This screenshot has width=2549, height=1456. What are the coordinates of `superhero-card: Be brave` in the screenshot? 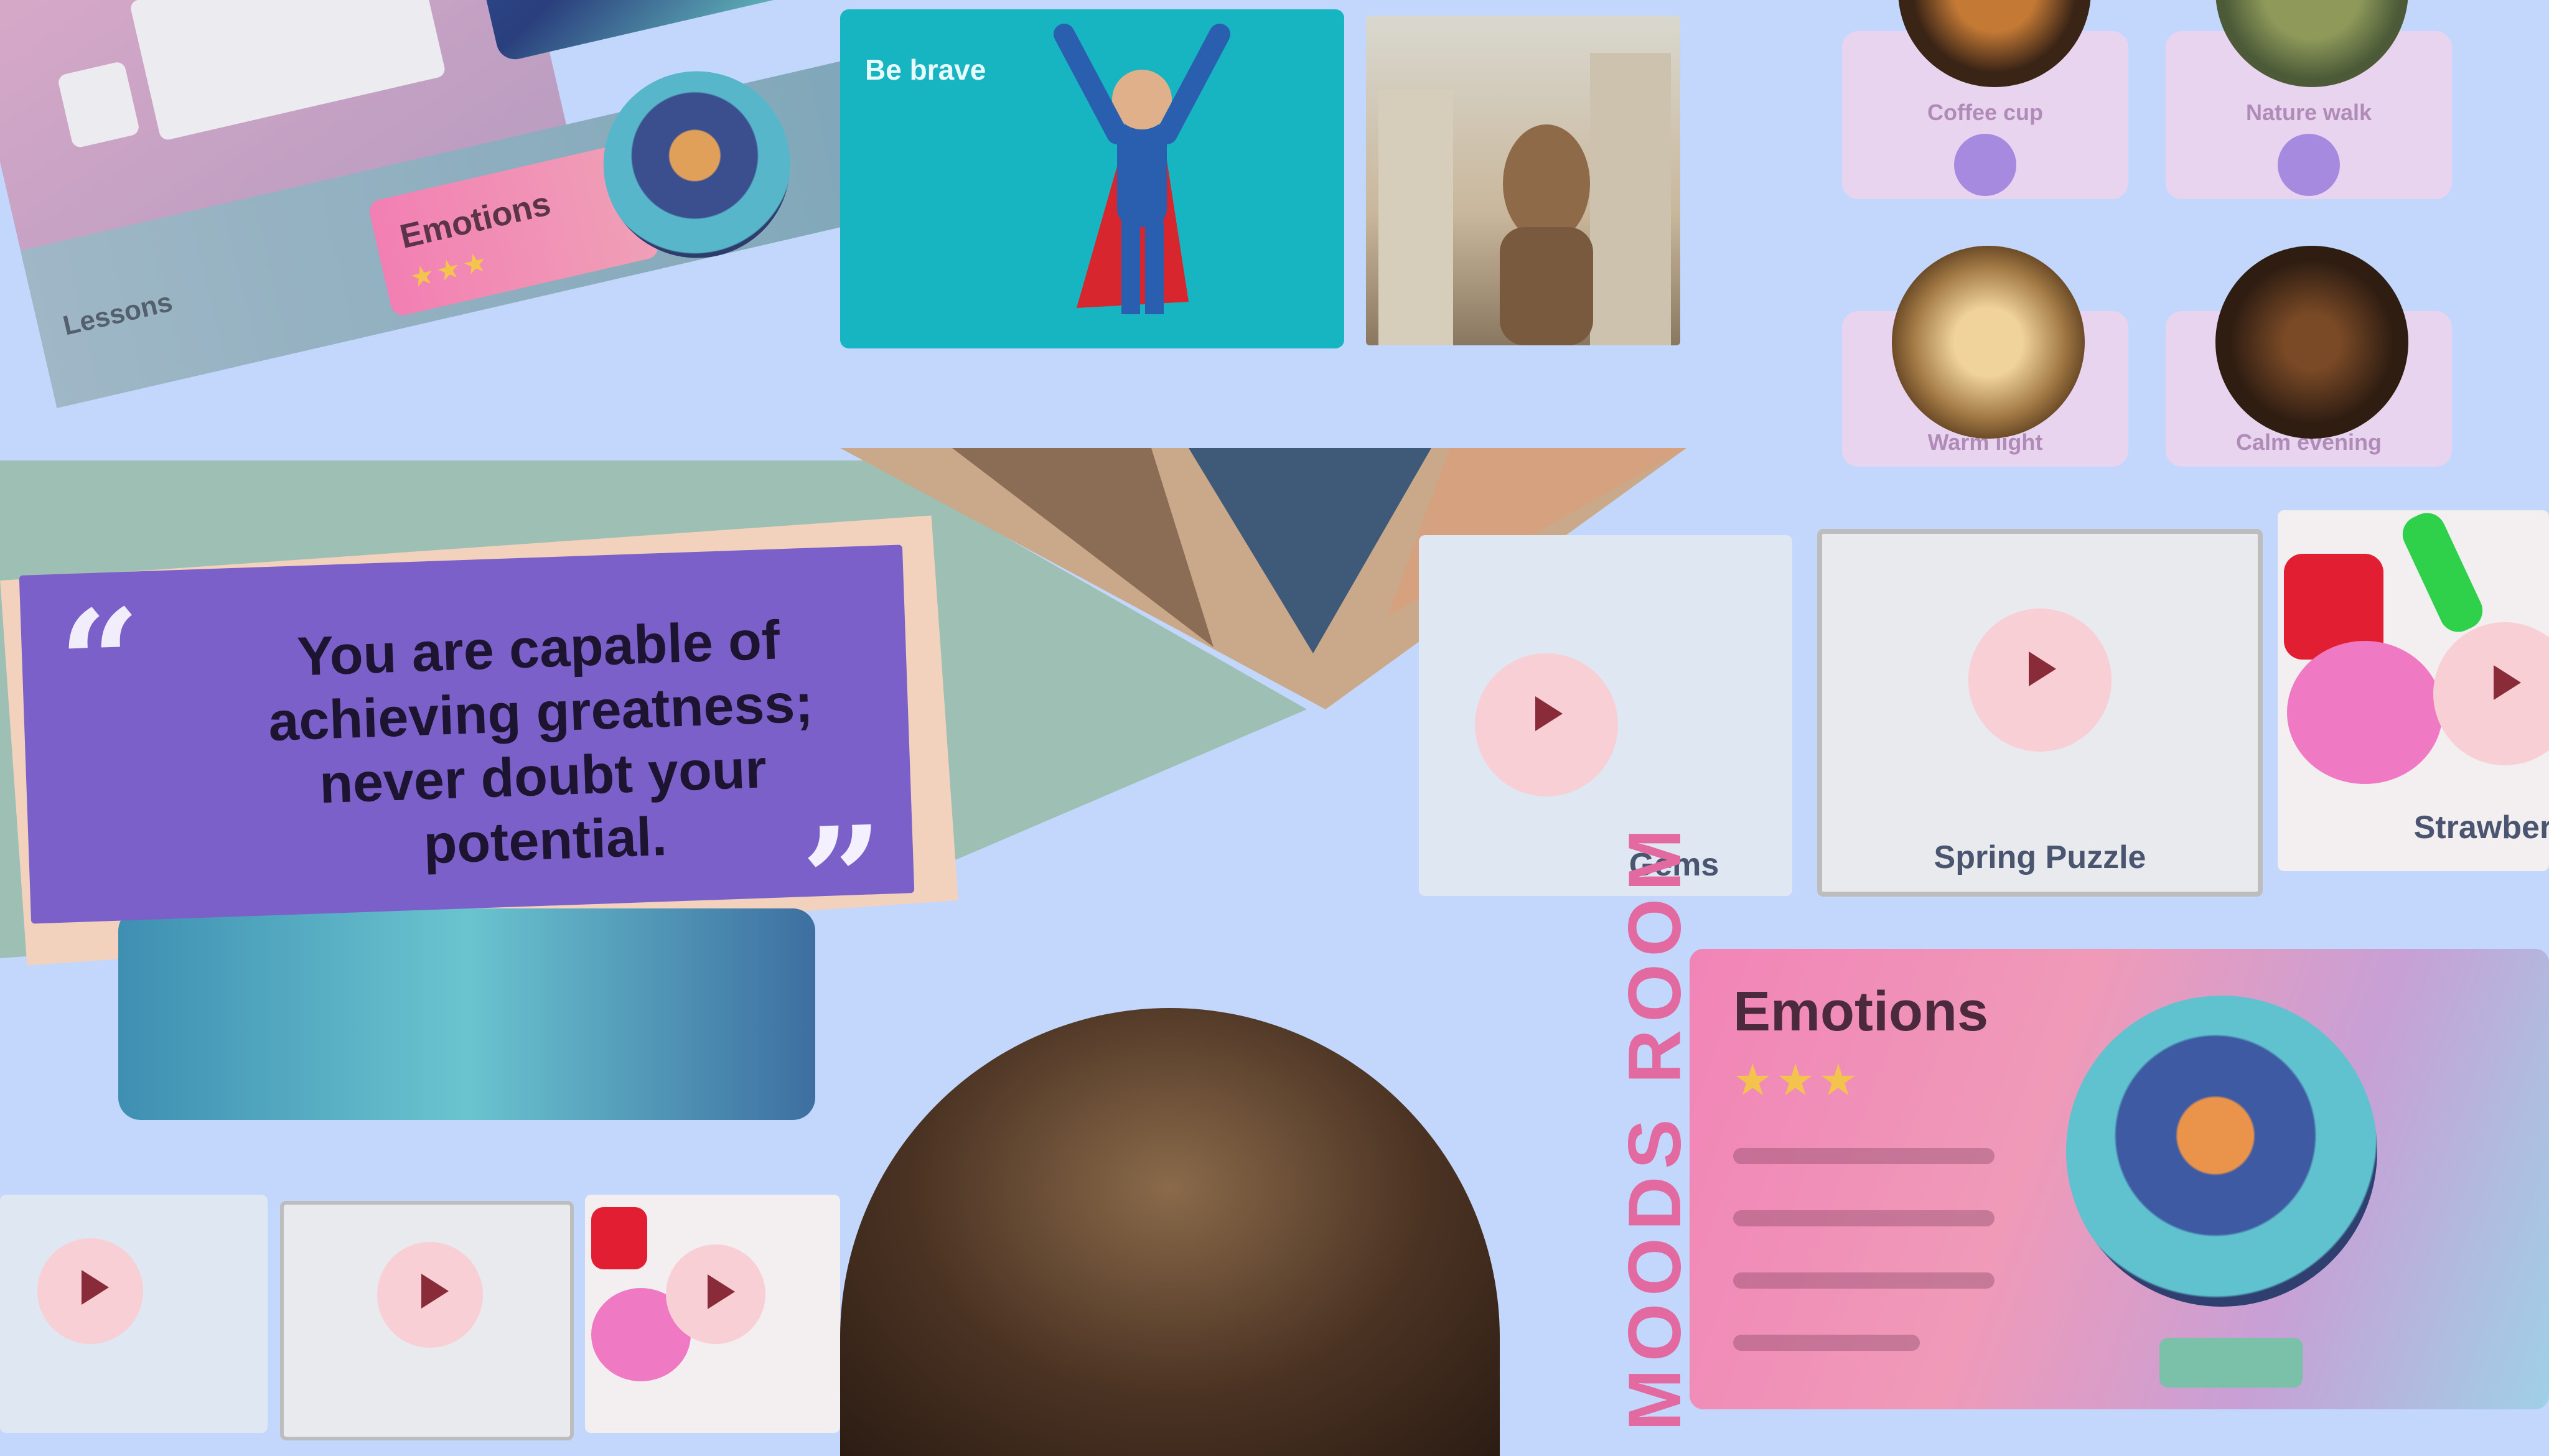 It's located at (1092, 178).